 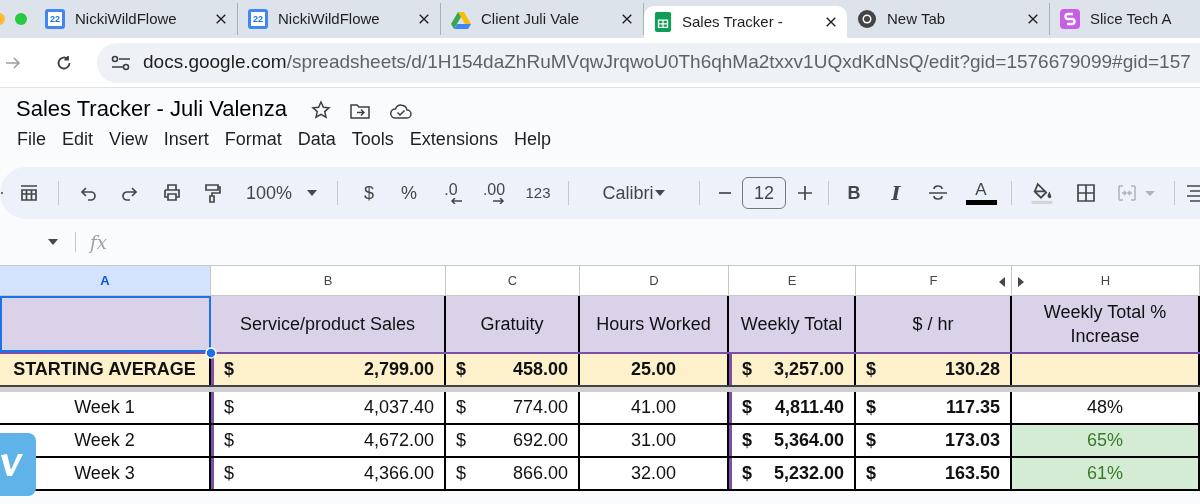 What do you see at coordinates (934, 369) in the screenshot?
I see `table-cell: $ 130.28` at bounding box center [934, 369].